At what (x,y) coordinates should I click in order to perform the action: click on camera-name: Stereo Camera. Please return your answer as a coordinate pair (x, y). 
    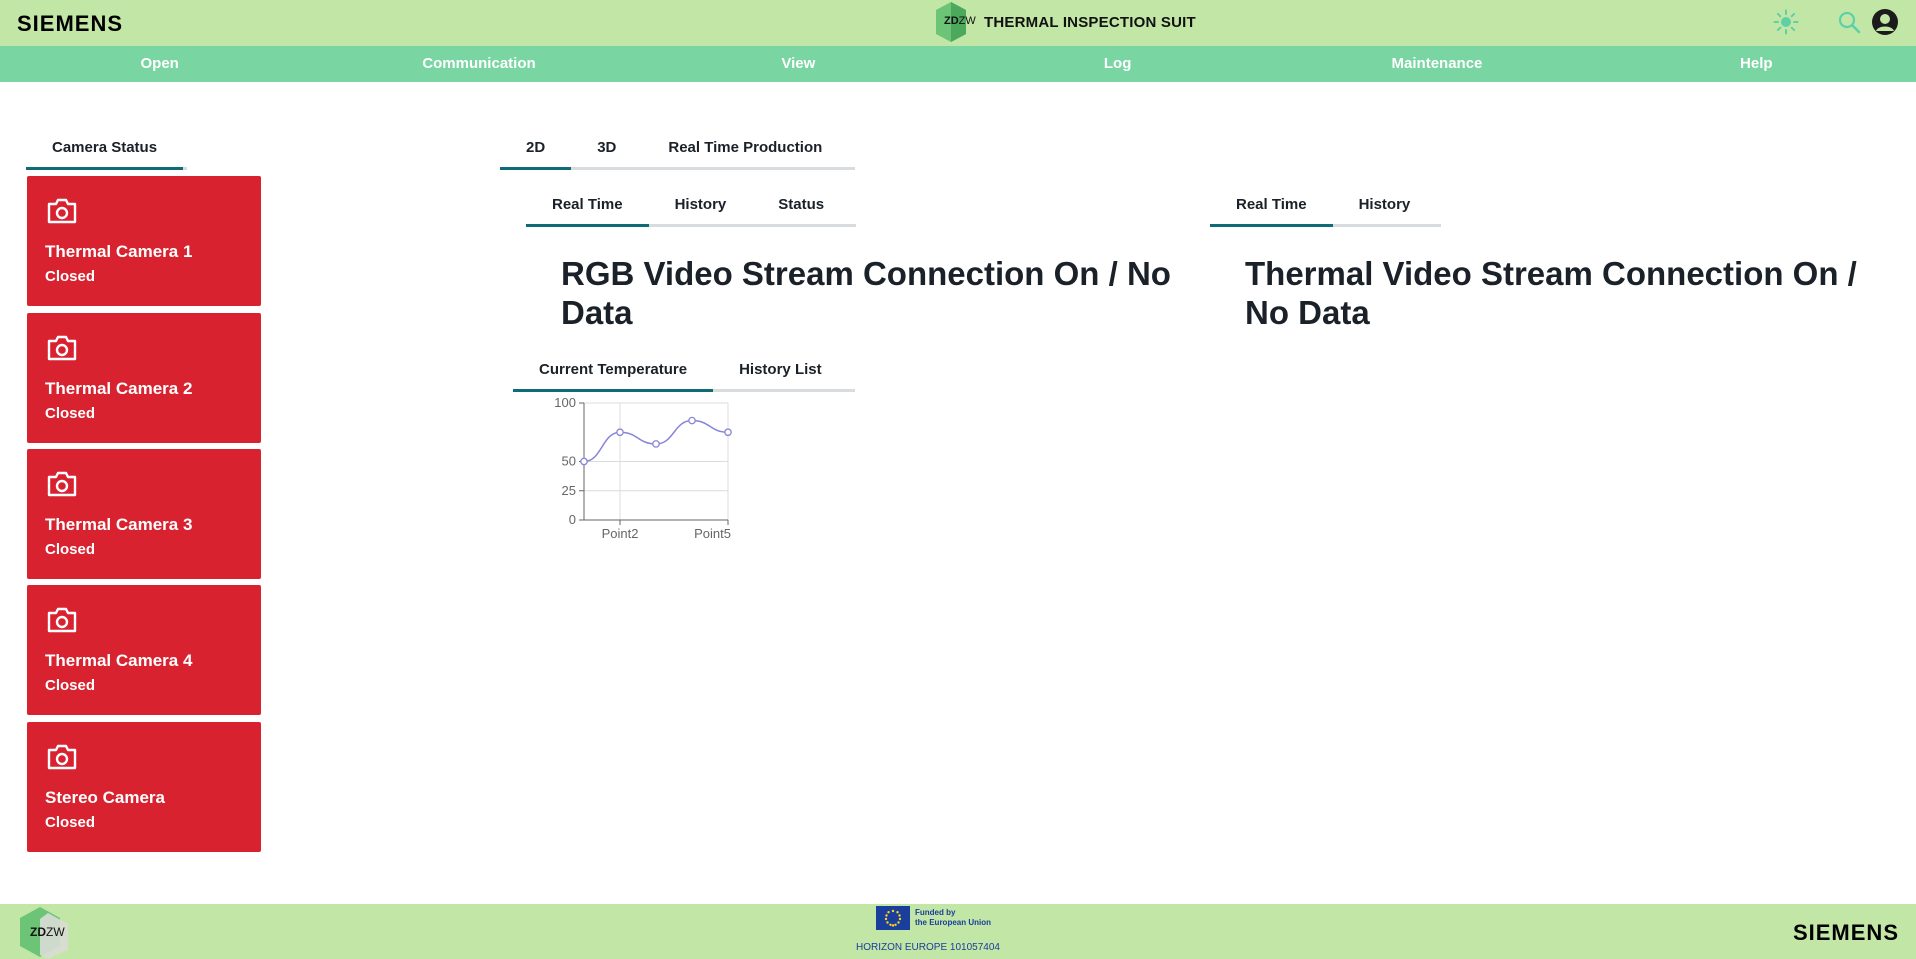
    Looking at the image, I should click on (105, 797).